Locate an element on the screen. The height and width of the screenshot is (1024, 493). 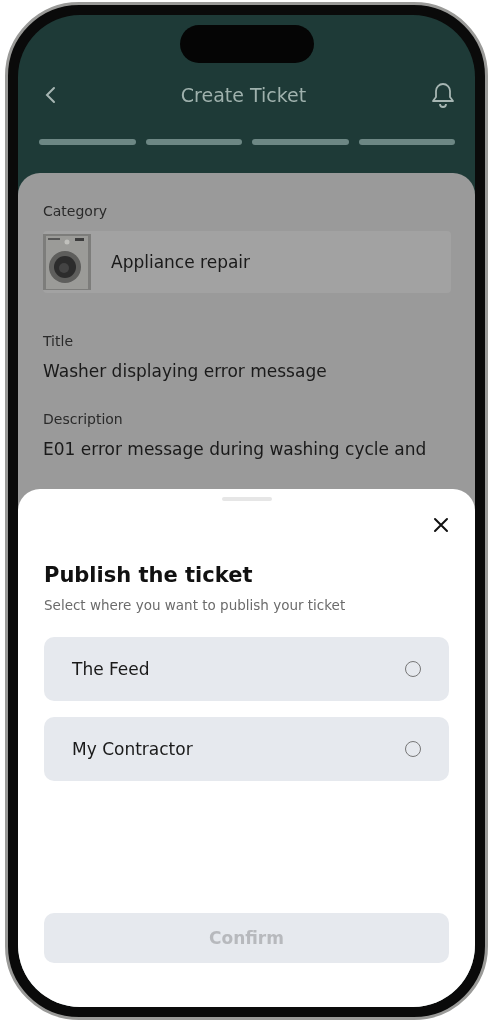
sheet-subtitle: Select where you want to publish your ticket is located at coordinates (195, 605).